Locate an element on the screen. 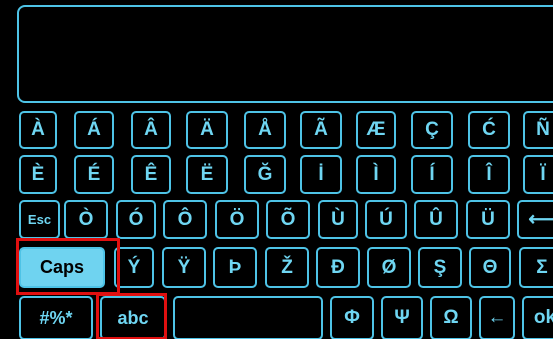 The width and height of the screenshot is (553, 339). key-c-acute: Ć is located at coordinates (489, 130).